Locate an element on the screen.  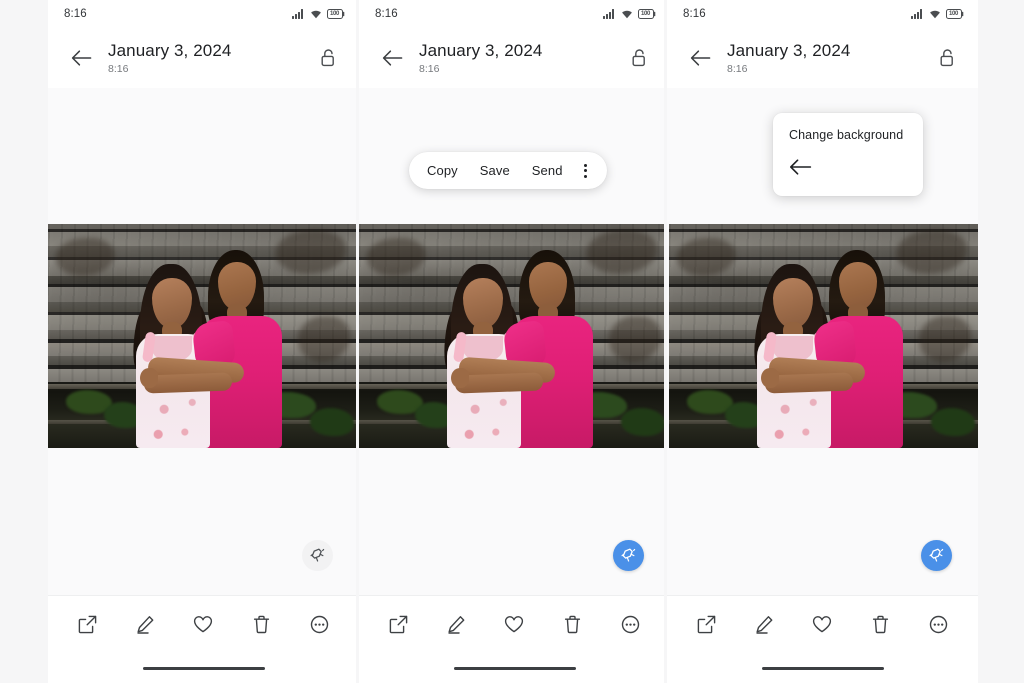
photo-actions-popup: Copy Save Send is located at coordinates (508, 170).